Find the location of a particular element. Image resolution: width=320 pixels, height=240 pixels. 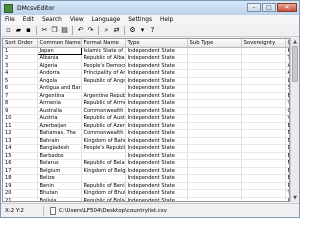

table-cell: 19 is located at coordinates (20, 186).